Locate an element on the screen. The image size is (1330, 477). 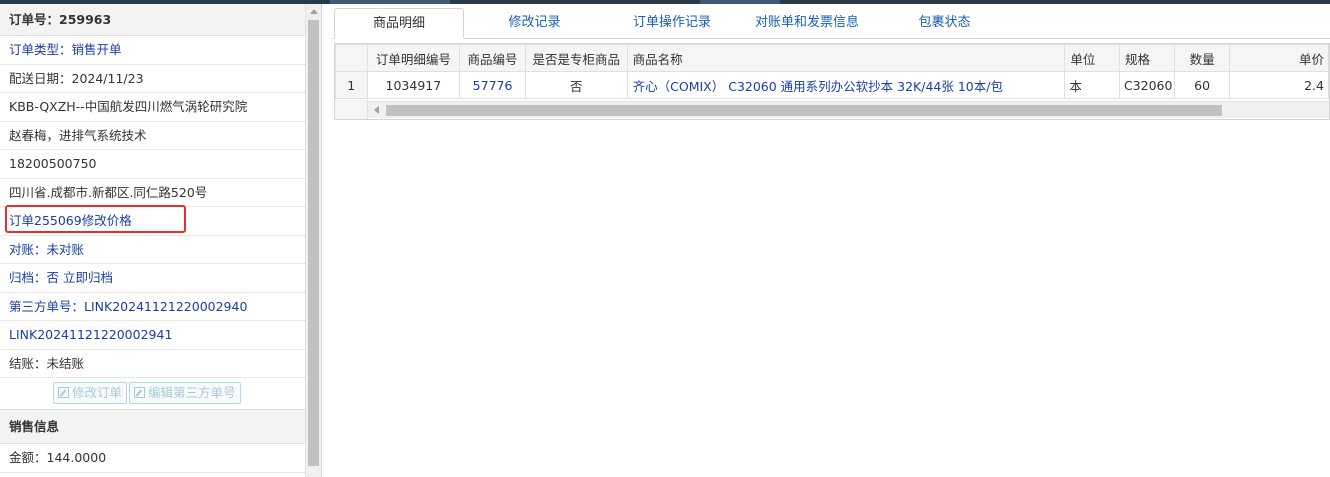
row-number: 1 is located at coordinates (351, 85).